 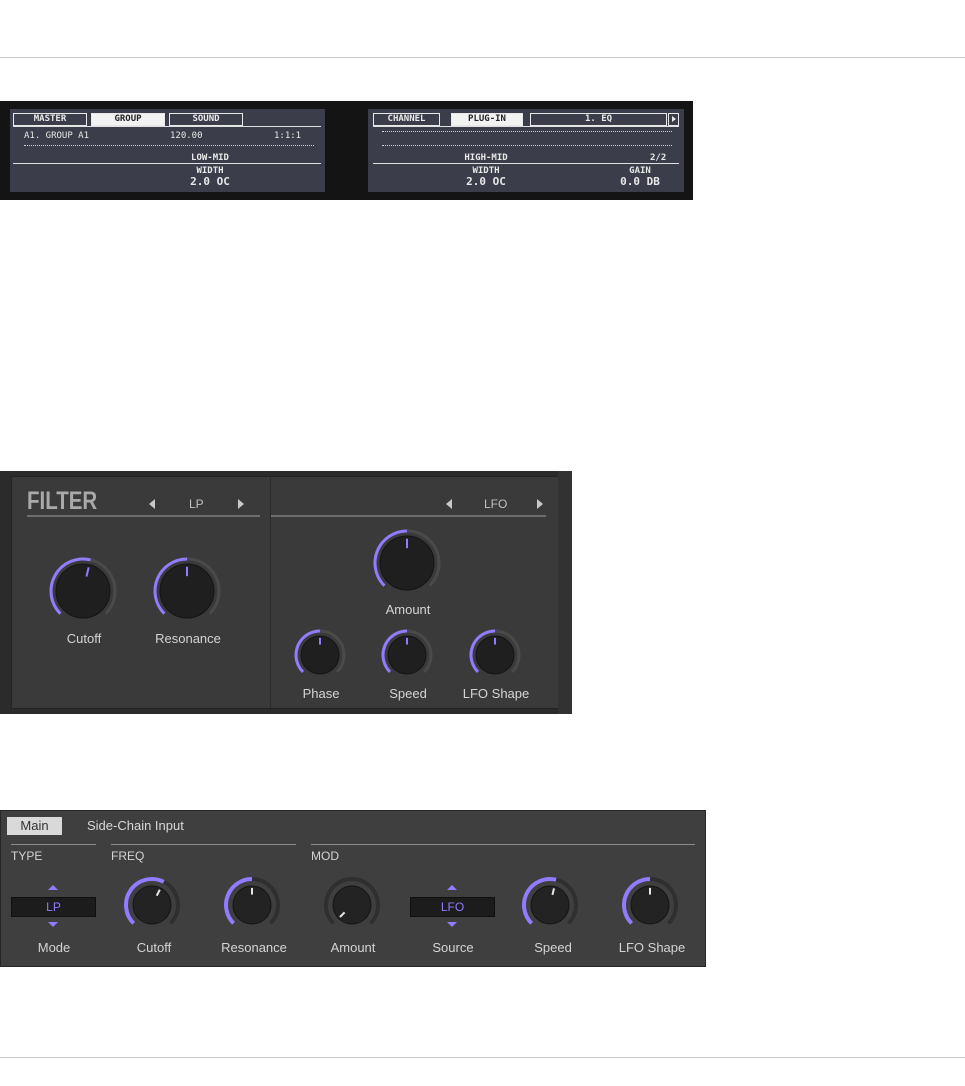 What do you see at coordinates (452, 907) in the screenshot?
I see `source-selector: LFO` at bounding box center [452, 907].